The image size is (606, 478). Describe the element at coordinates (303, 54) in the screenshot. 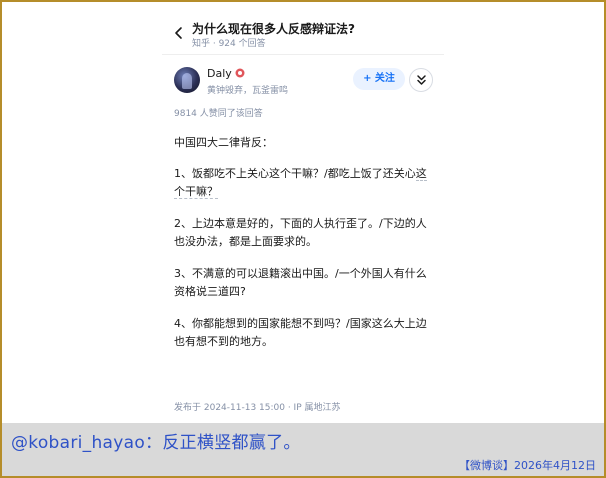

I see `header-divider` at that location.